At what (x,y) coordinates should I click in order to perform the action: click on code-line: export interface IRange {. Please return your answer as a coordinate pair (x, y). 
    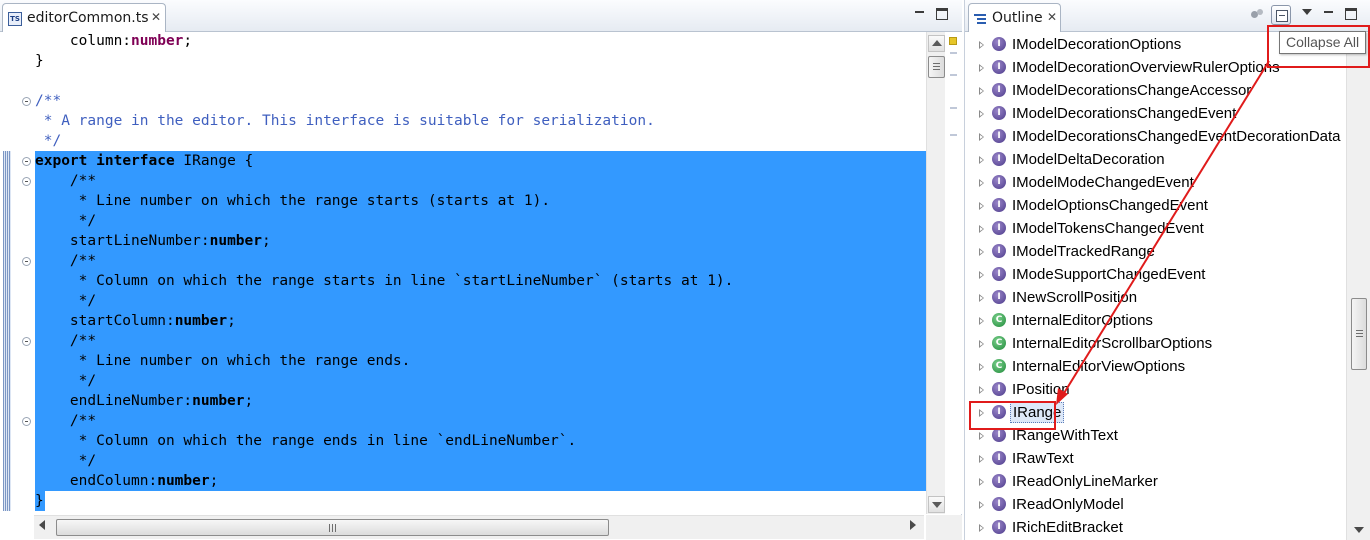
    Looking at the image, I should click on (480, 161).